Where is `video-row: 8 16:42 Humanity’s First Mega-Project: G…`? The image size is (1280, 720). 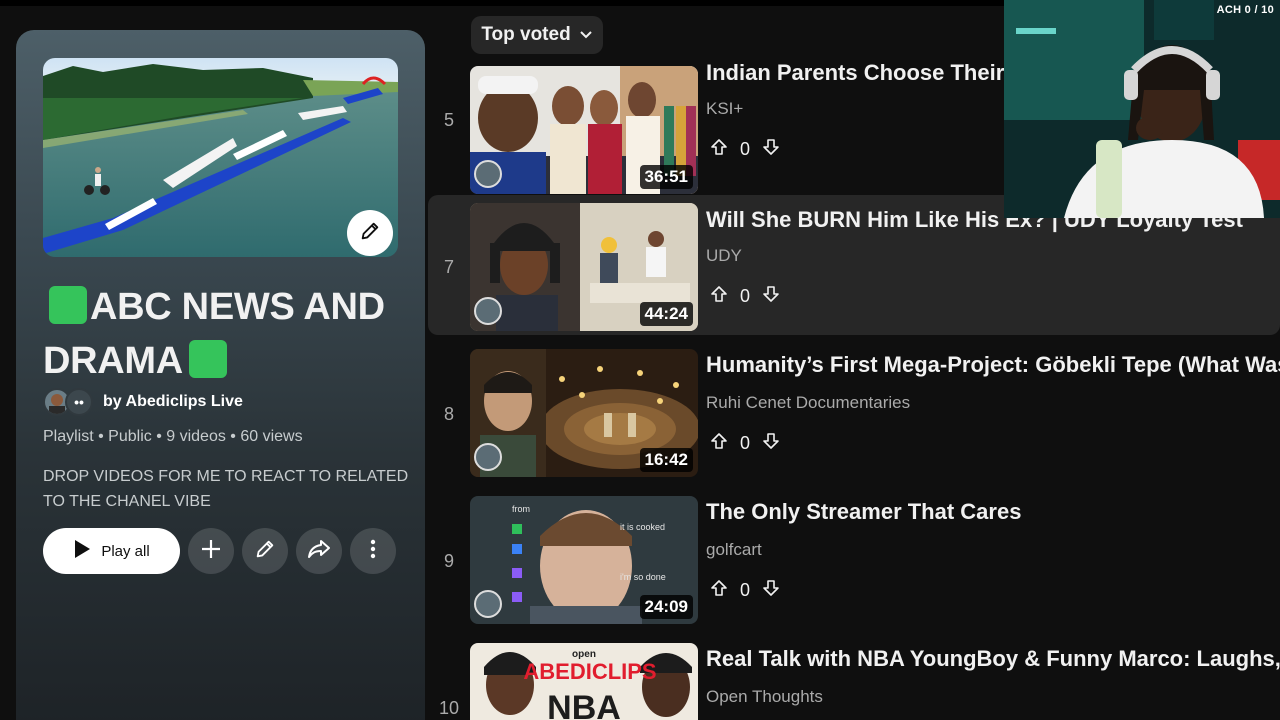 video-row: 8 16:42 Humanity’s First Mega-Project: G… is located at coordinates (854, 412).